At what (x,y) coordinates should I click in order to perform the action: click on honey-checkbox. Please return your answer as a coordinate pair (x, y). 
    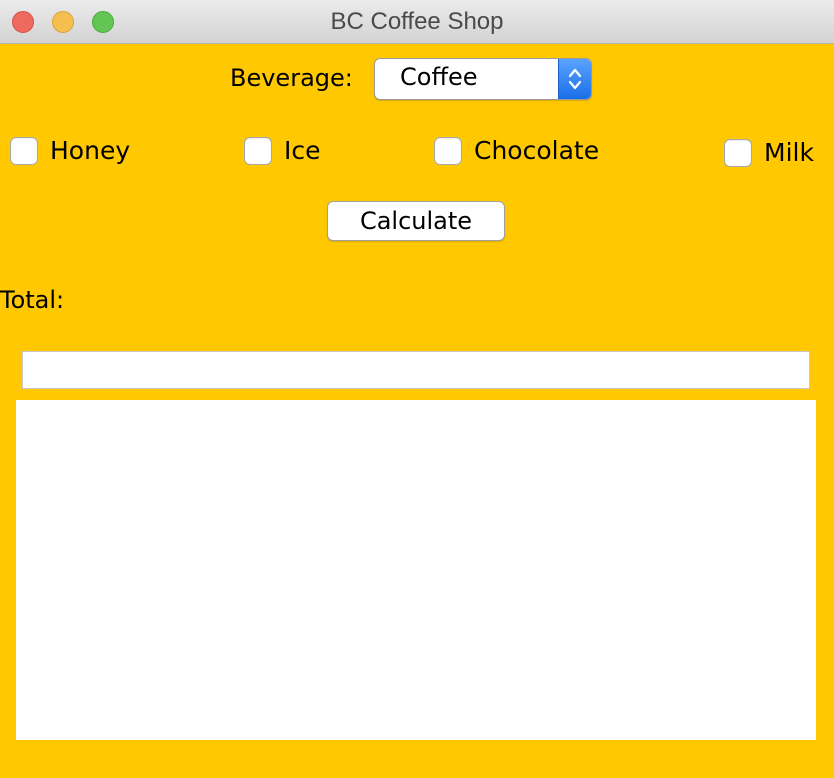
    Looking at the image, I should click on (24, 151).